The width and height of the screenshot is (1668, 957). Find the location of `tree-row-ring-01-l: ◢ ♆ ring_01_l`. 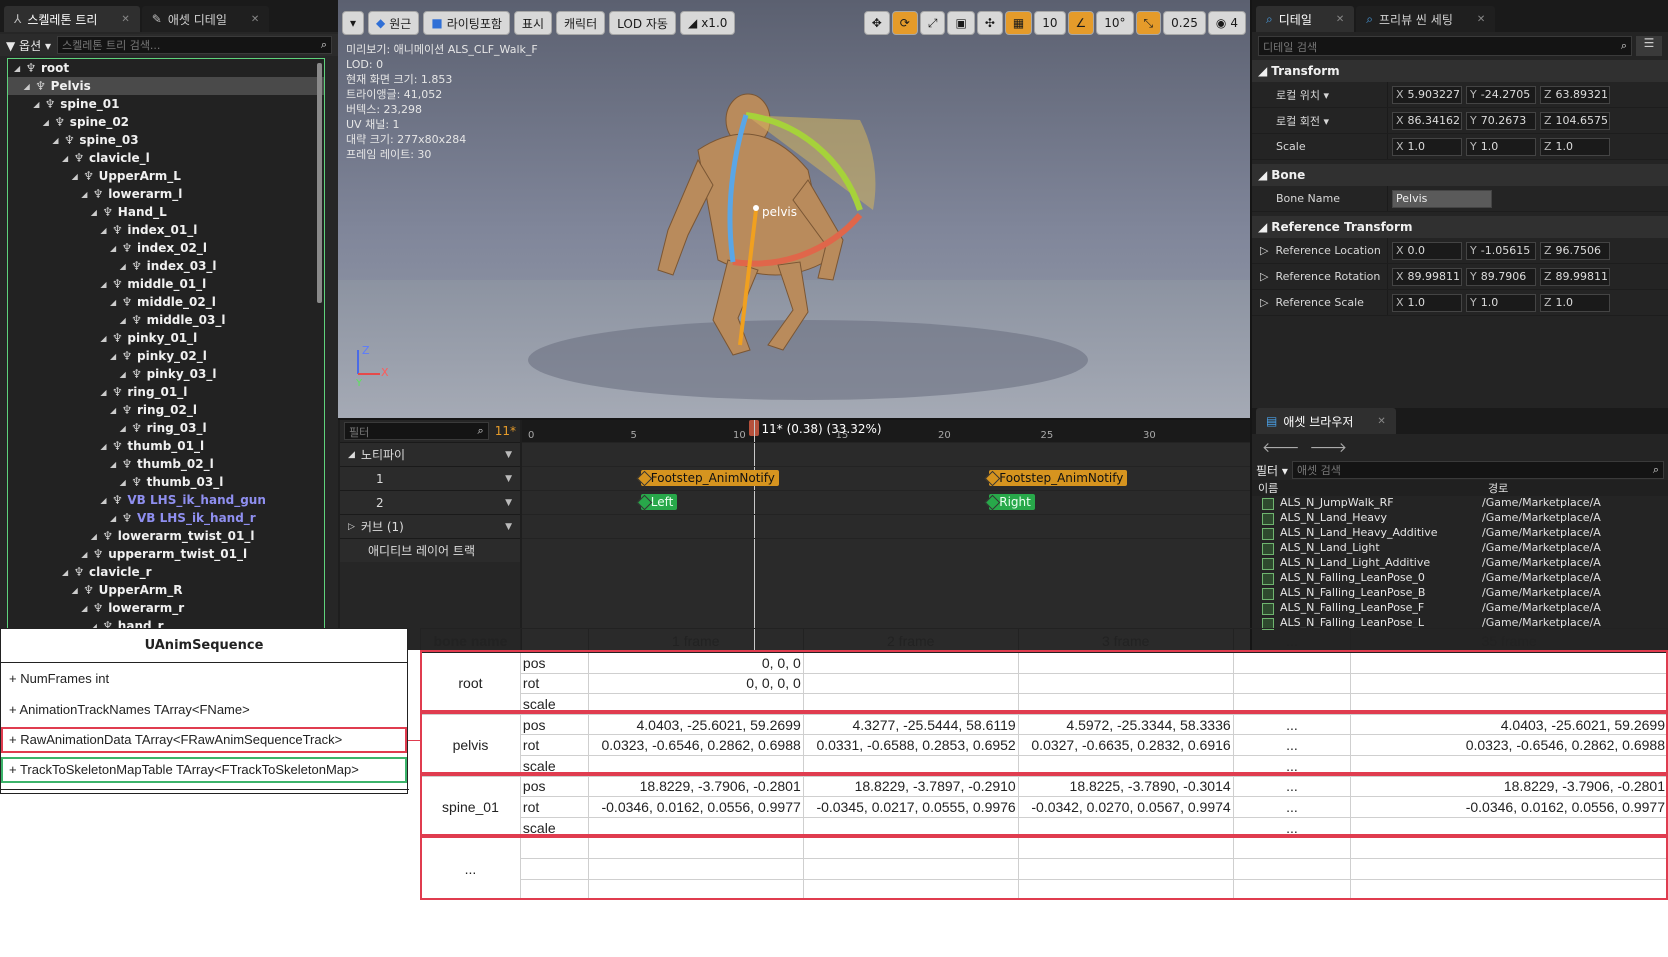

tree-row-ring-01-l: ◢ ♆ ring_01_l is located at coordinates (166, 392).